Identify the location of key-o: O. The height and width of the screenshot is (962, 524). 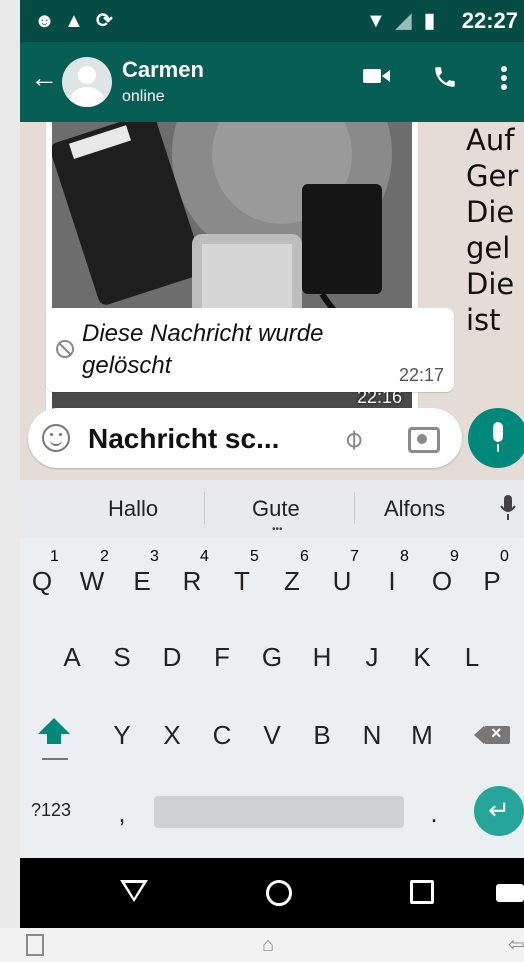
(442, 581).